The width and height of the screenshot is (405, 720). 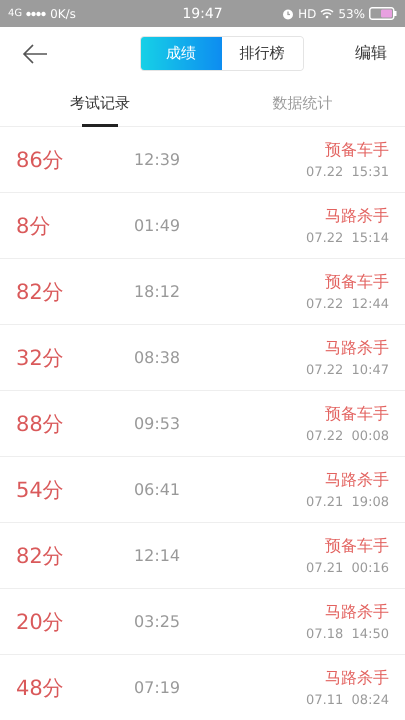 I want to click on record-row: 8分 01:49 马路杀手 07.22 15:14, so click(x=202, y=226).